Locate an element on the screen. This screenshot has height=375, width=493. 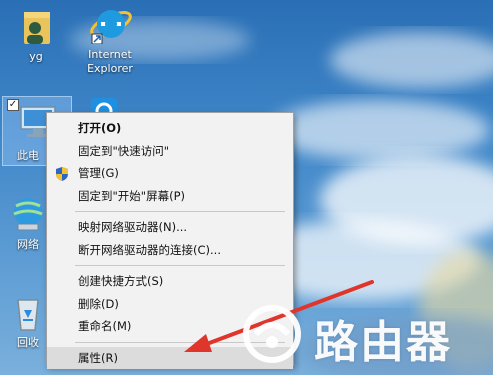
menu-item-label: 创建快捷方式(S) is located at coordinates (121, 281).